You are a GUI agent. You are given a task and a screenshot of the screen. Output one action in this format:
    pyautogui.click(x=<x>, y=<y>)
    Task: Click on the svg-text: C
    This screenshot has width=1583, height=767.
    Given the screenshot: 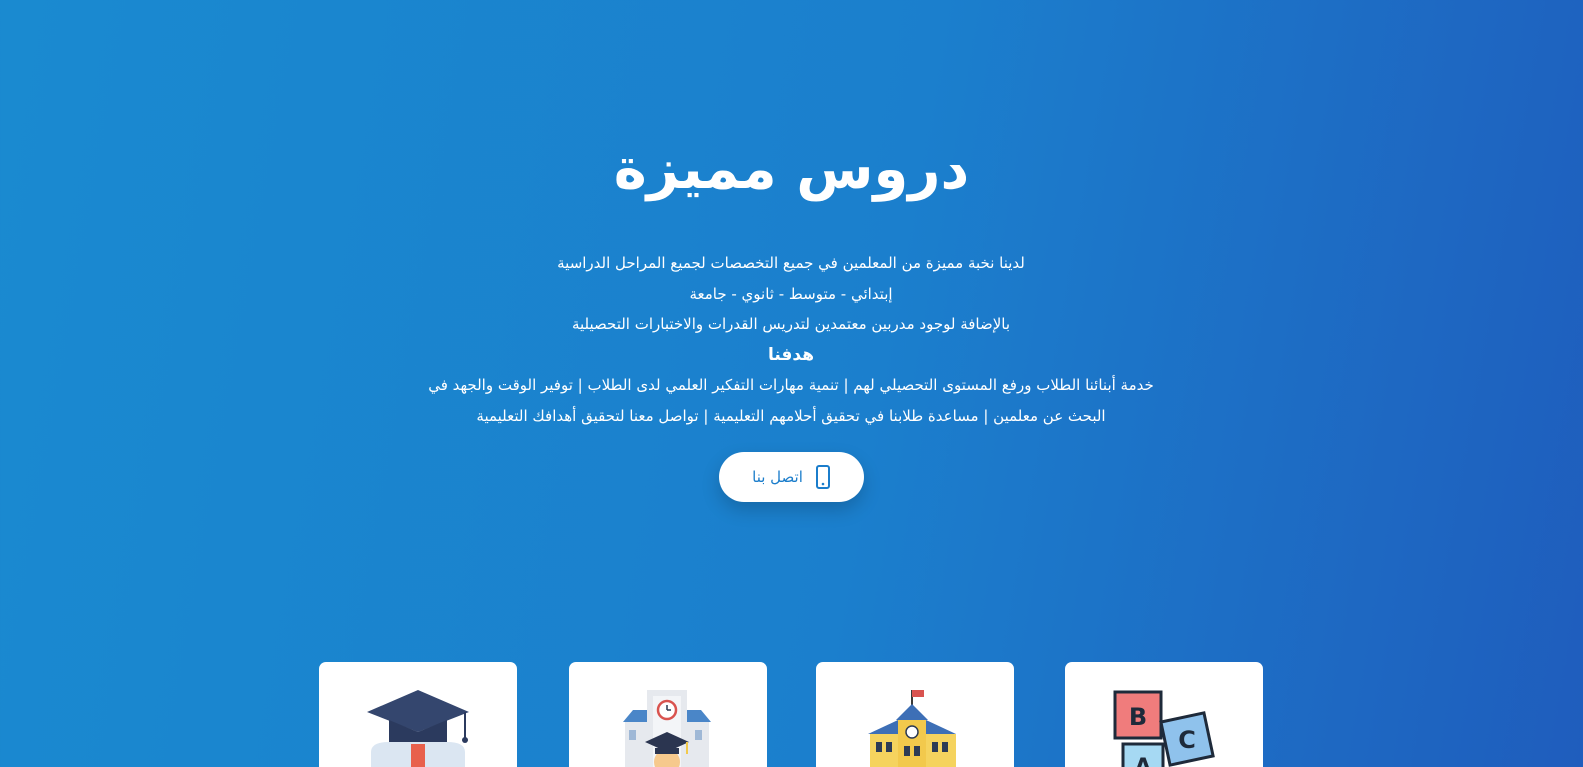 What is the action you would take?
    pyautogui.click(x=1187, y=740)
    